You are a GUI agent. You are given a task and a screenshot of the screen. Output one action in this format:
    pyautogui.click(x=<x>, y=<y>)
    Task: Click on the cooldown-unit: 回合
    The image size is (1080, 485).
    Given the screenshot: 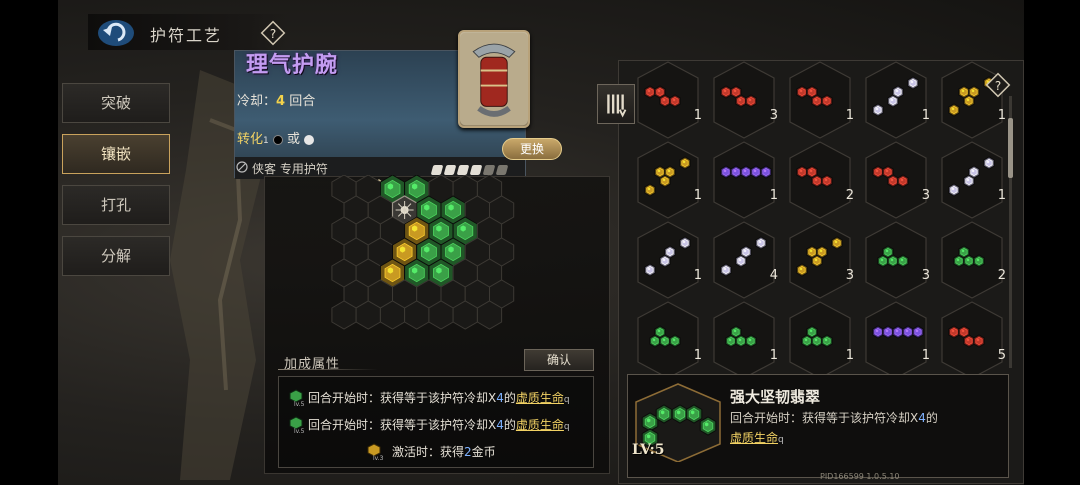 What is the action you would take?
    pyautogui.click(x=302, y=101)
    